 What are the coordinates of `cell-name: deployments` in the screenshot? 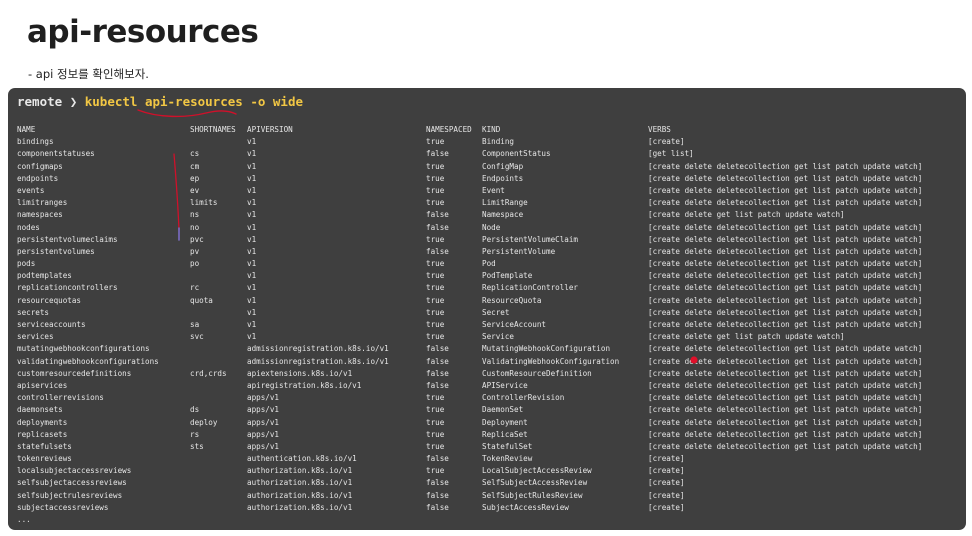 It's located at (42, 422).